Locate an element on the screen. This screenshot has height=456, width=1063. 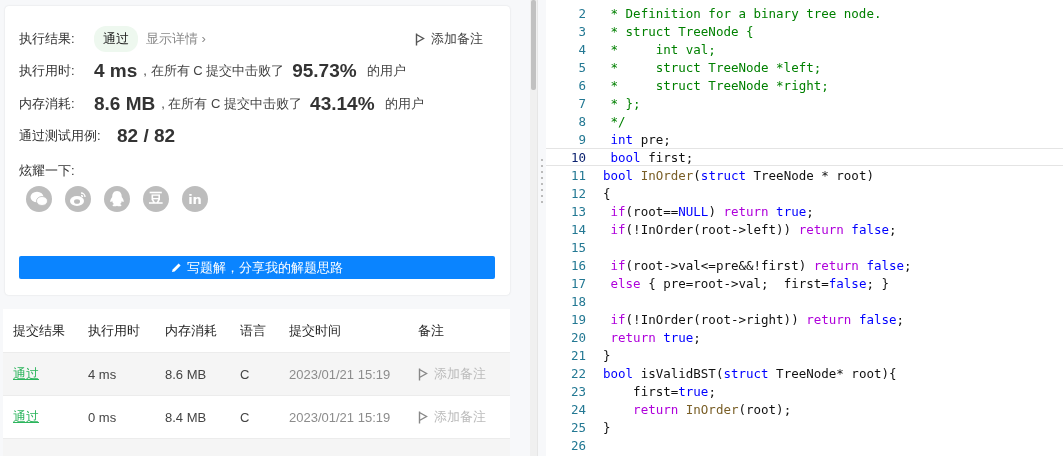
code-line: bool InOrder(struct TreeNode * root) is located at coordinates (738, 175).